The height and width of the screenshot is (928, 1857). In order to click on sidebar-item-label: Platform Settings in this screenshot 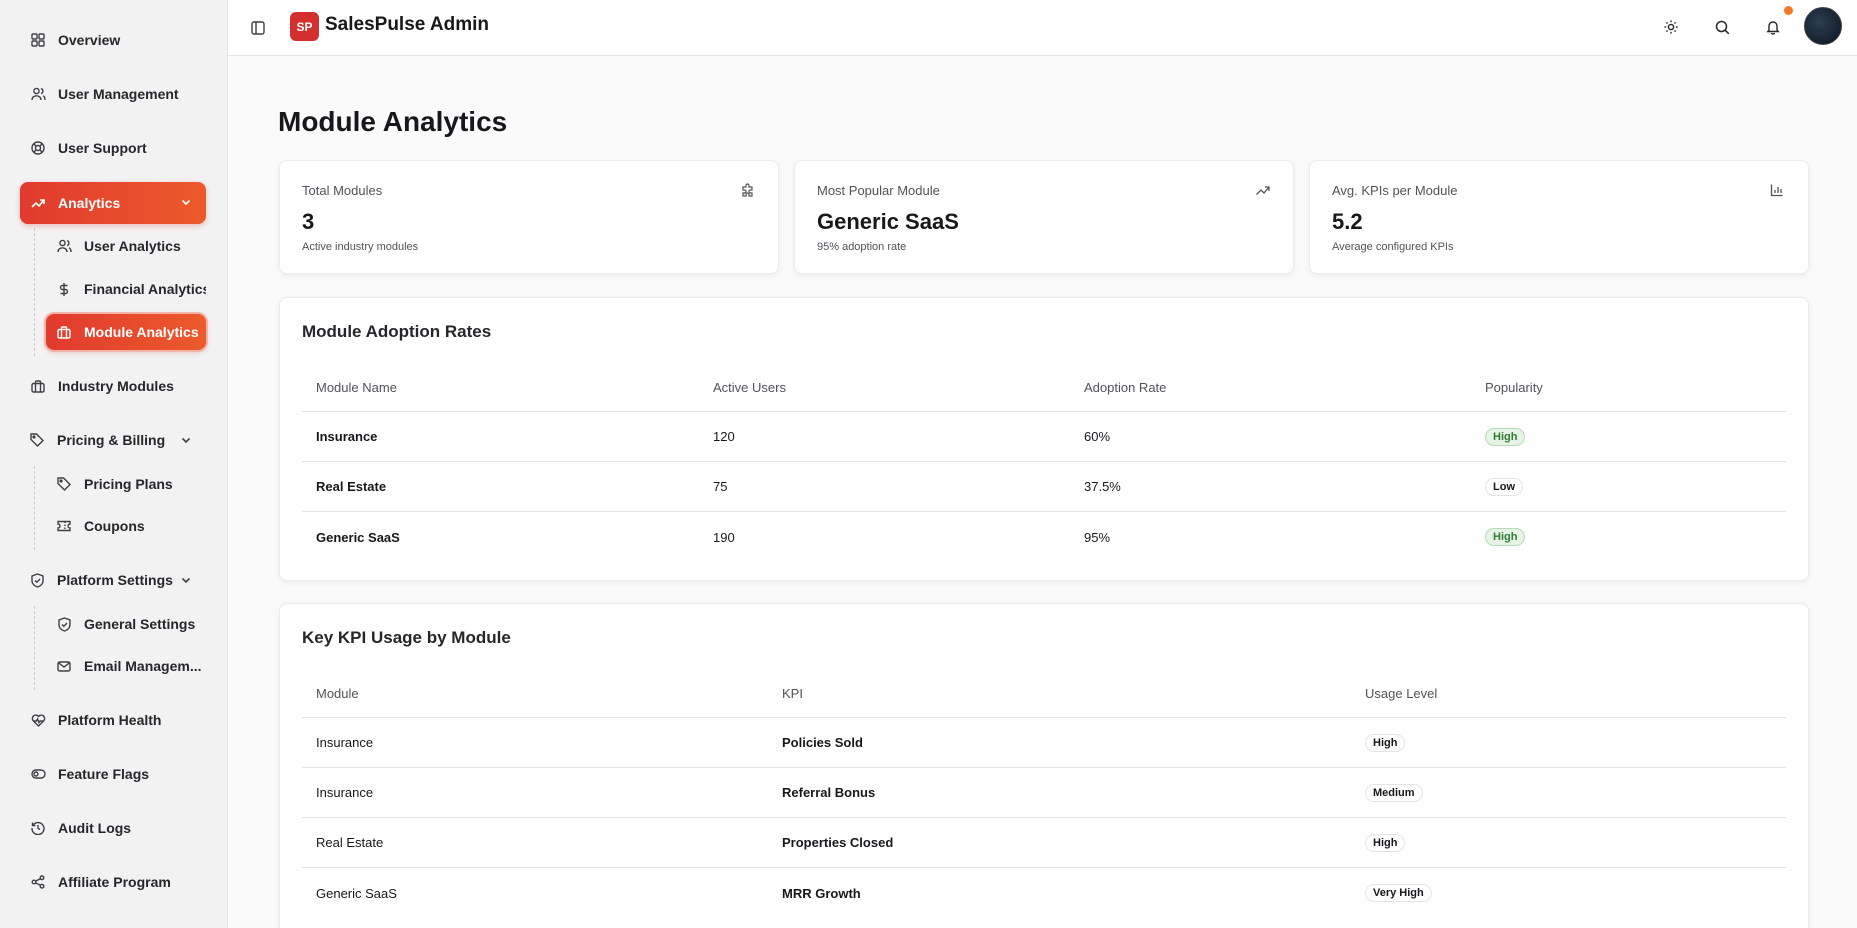, I will do `click(115, 580)`.